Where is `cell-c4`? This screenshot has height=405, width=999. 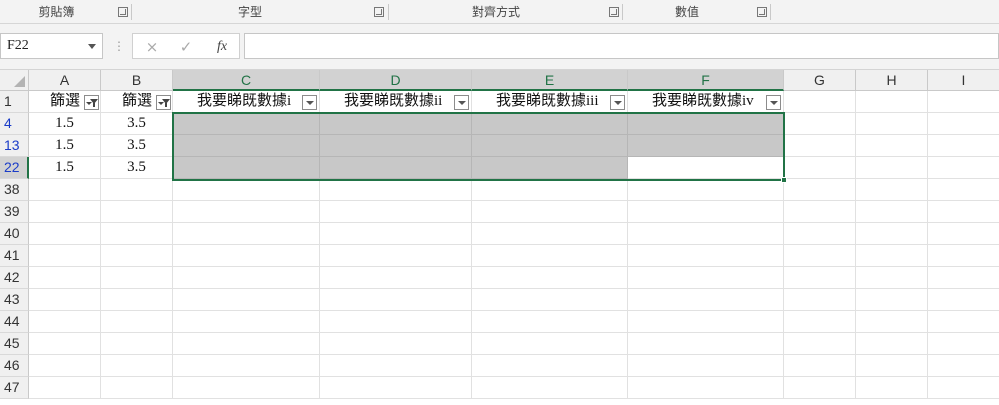 cell-c4 is located at coordinates (246, 124).